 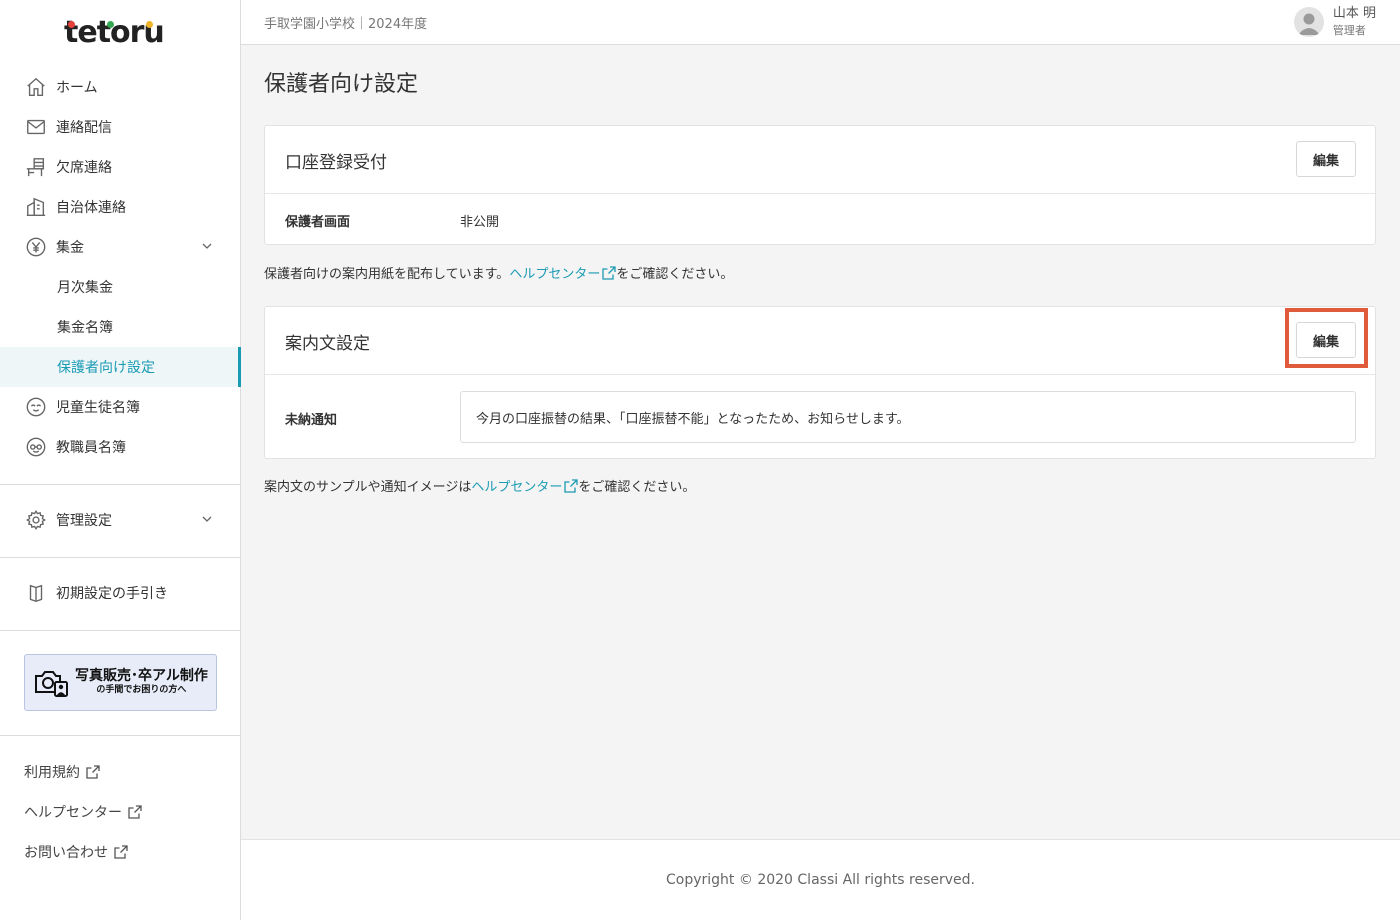 I want to click on sidebar-item-label: 集金名簿, so click(x=85, y=328).